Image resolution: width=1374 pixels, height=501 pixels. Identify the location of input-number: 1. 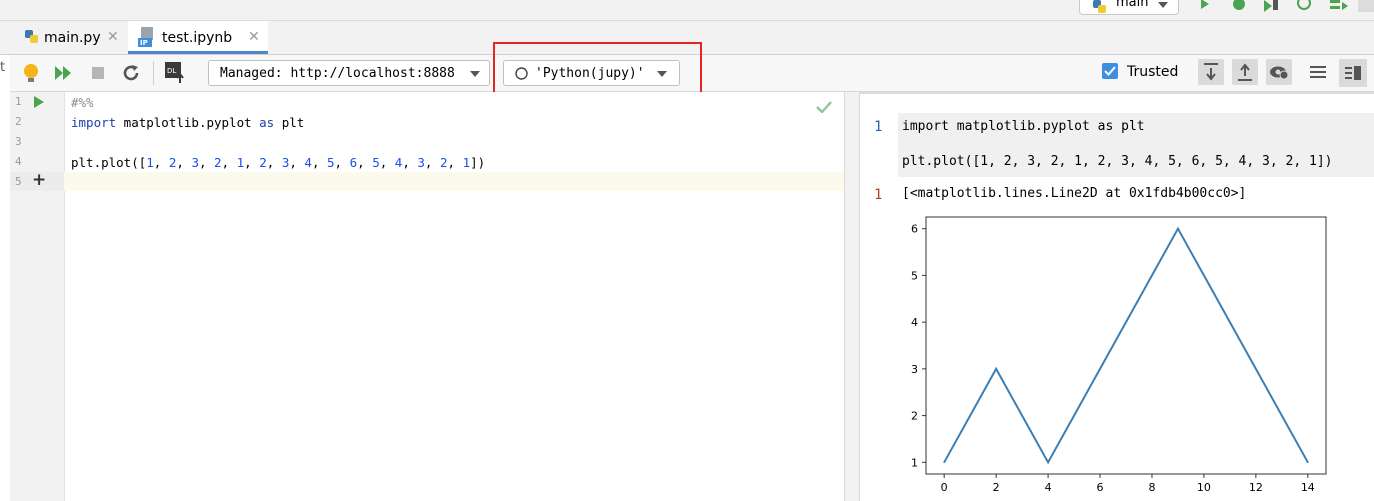
(878, 127).